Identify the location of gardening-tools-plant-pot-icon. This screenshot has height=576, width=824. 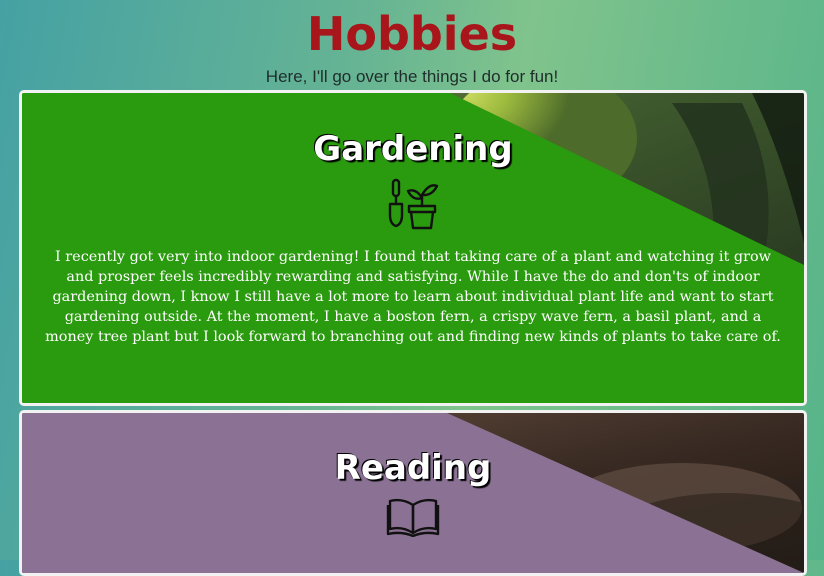
(413, 204).